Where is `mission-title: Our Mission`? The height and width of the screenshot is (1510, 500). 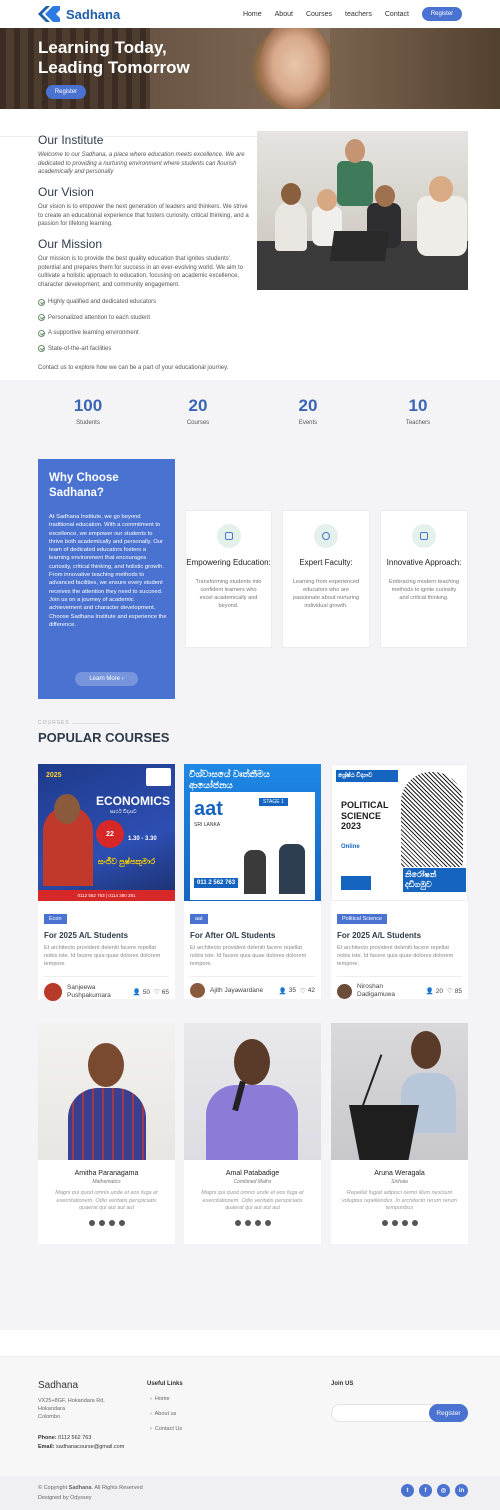
mission-title: Our Mission is located at coordinates (70, 244).